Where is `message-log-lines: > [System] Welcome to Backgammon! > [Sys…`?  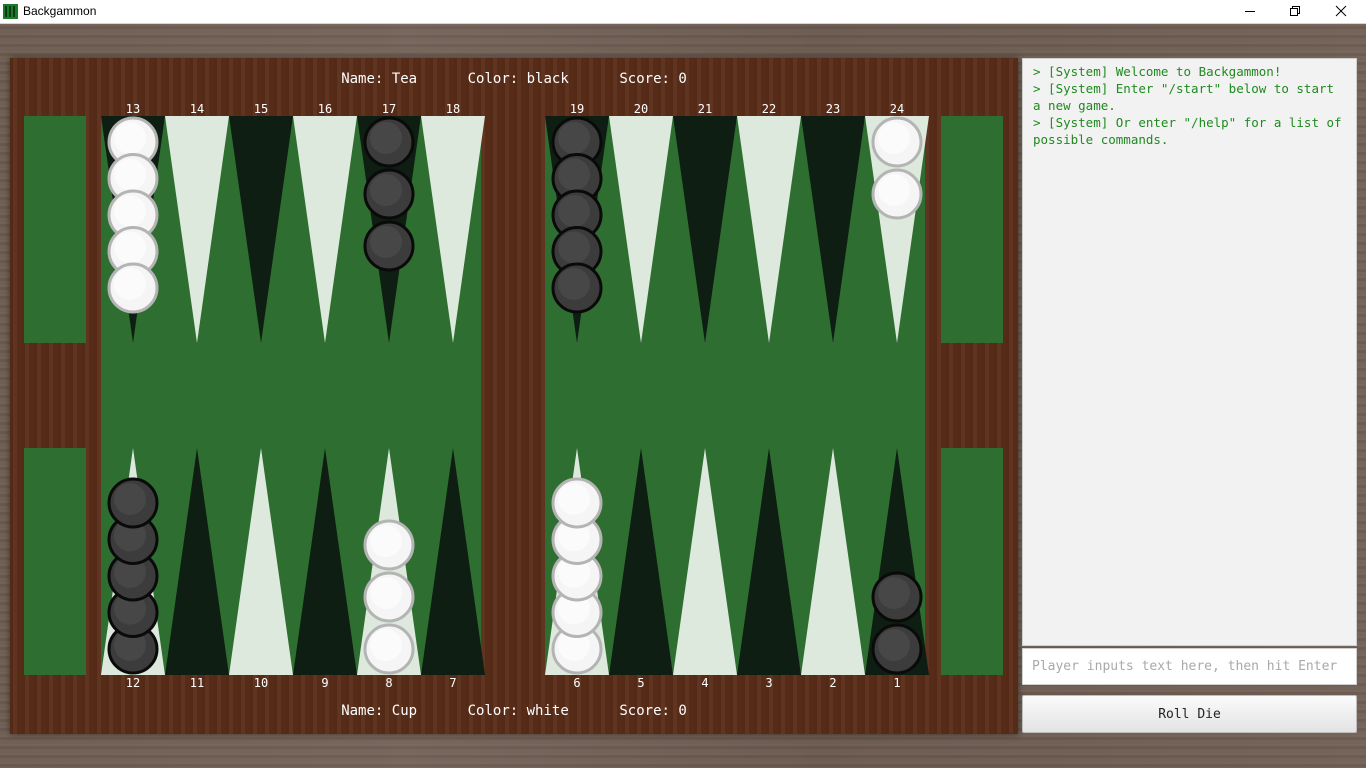 message-log-lines: > [System] Welcome to Backgammon! > [Sys… is located at coordinates (1189, 103).